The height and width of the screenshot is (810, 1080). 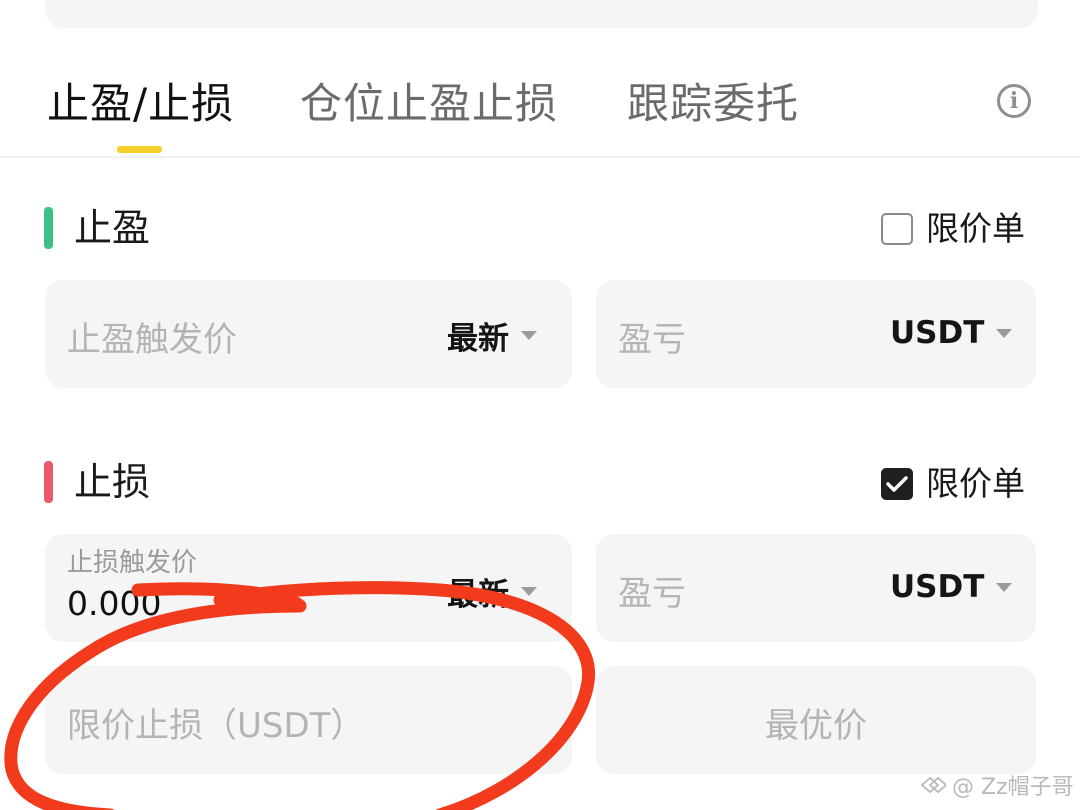 I want to click on watermark-logo-icon, so click(x=932, y=785).